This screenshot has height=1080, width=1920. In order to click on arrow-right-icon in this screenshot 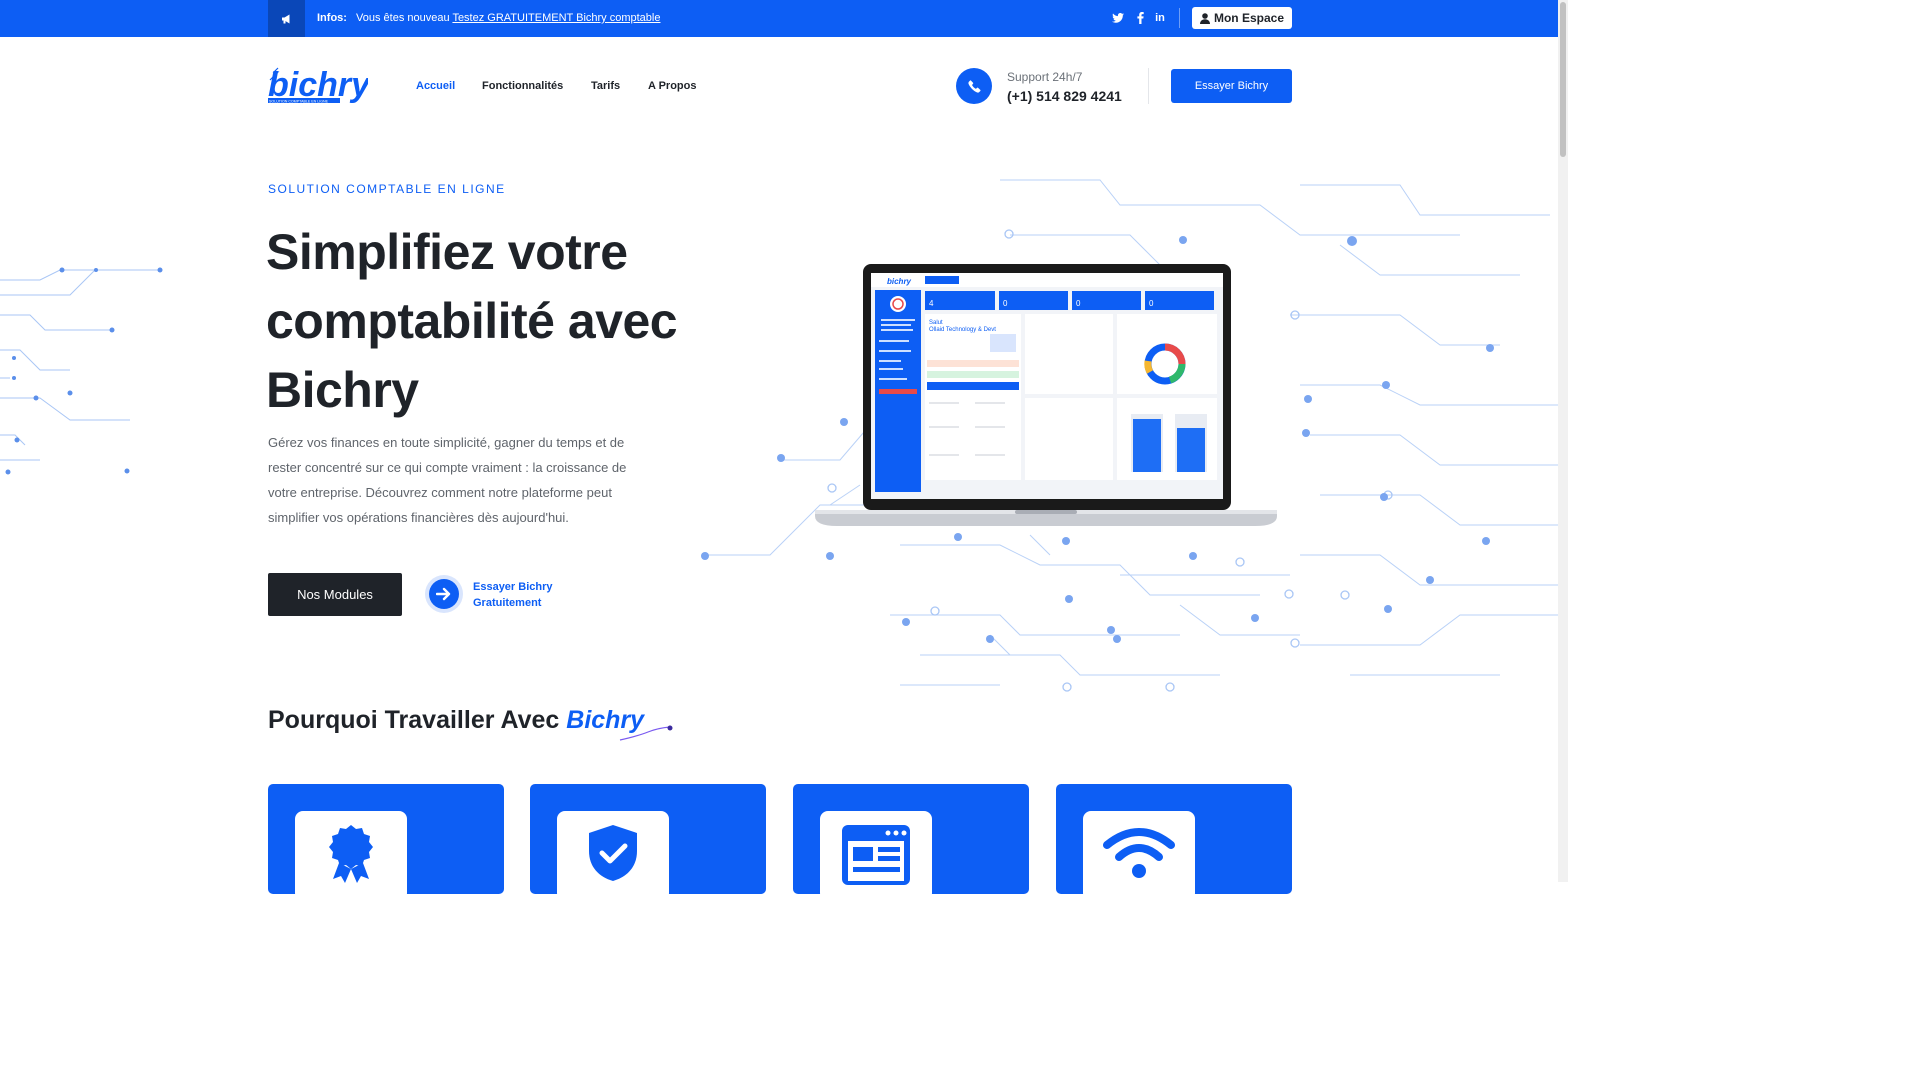, I will do `click(444, 594)`.